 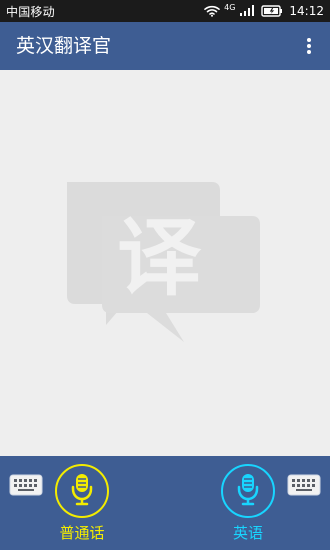 I want to click on watermark-character: 译, so click(x=159, y=258).